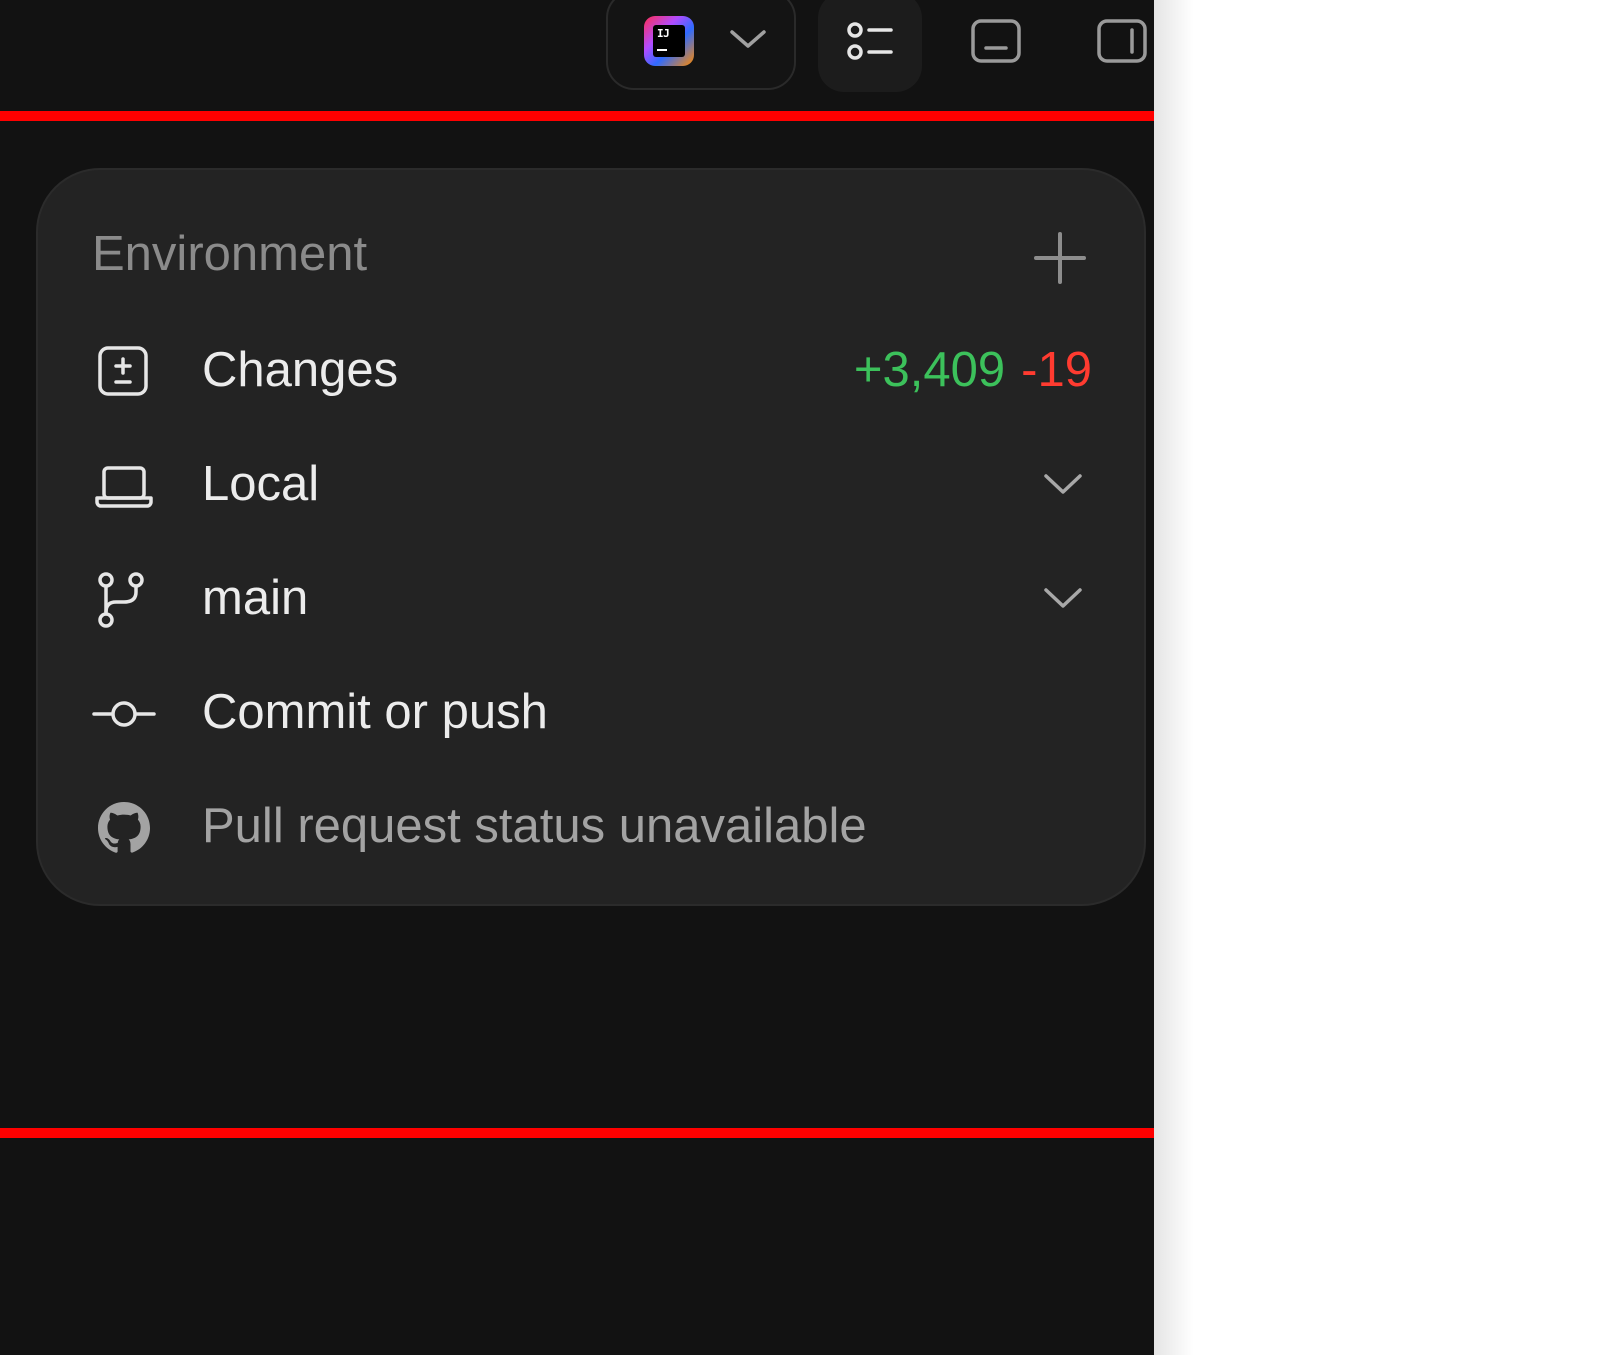 The image size is (1600, 1355). I want to click on window-shadow, so click(1174, 677).